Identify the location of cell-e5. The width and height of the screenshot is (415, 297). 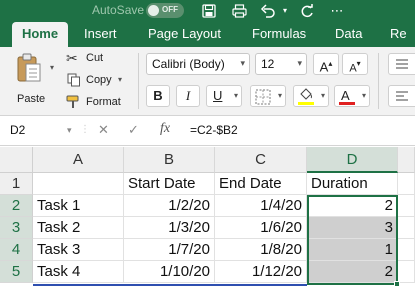
(406, 272).